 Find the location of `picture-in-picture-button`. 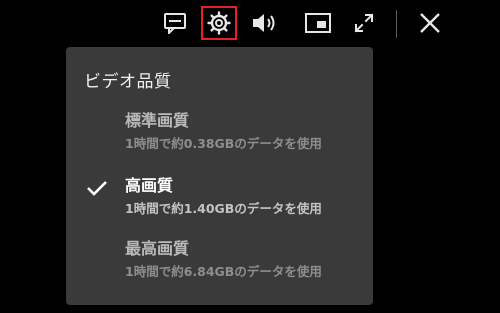

picture-in-picture-button is located at coordinates (318, 23).